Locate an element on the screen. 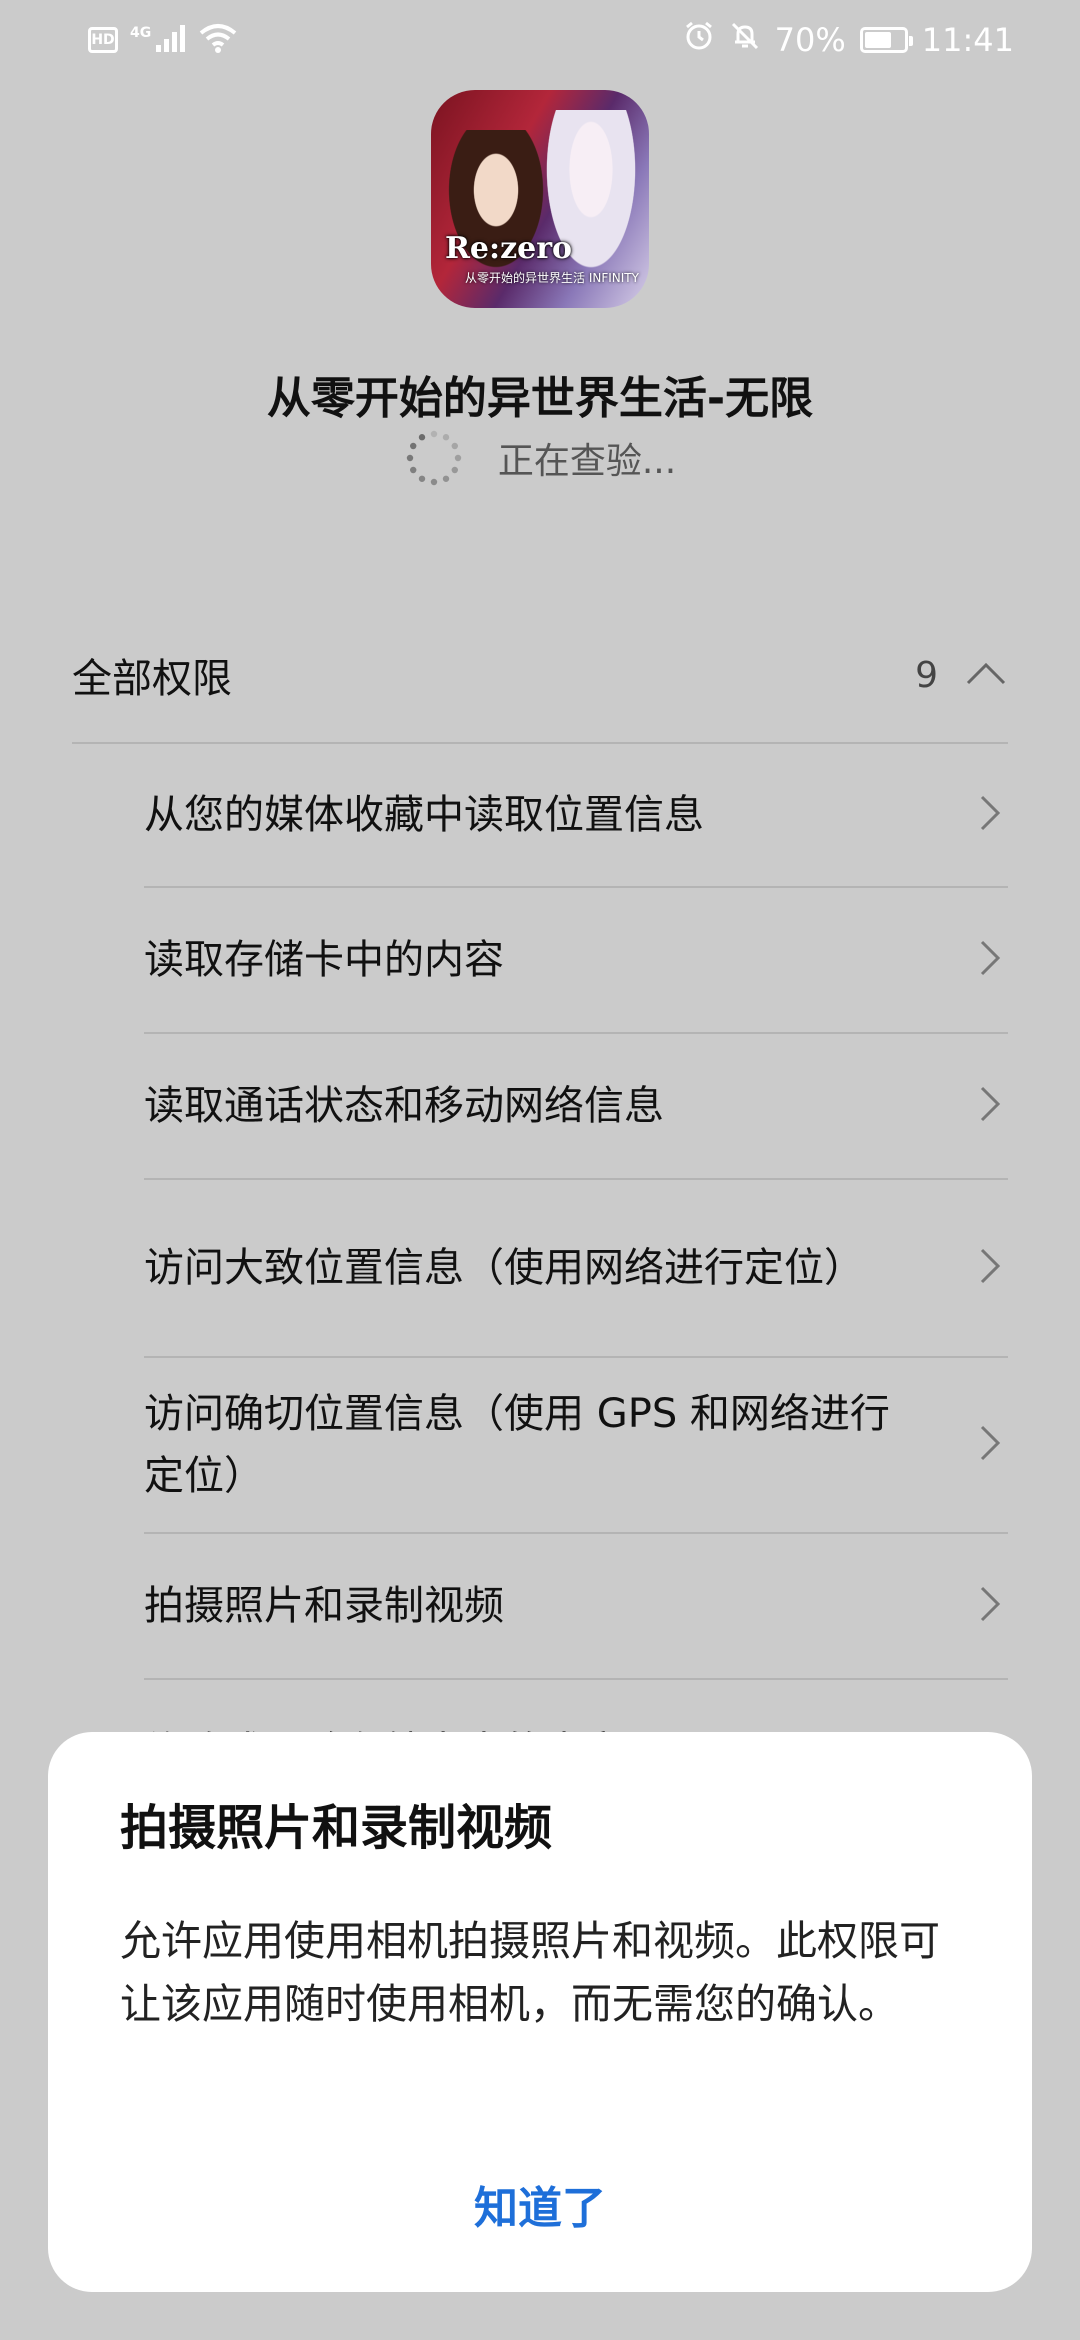 This screenshot has height=2340, width=1080. battery-percent: 70% is located at coordinates (810, 40).